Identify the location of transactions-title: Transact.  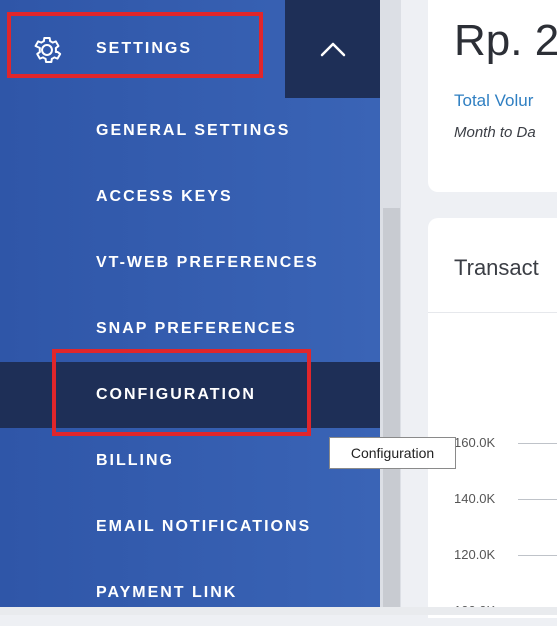
(496, 267).